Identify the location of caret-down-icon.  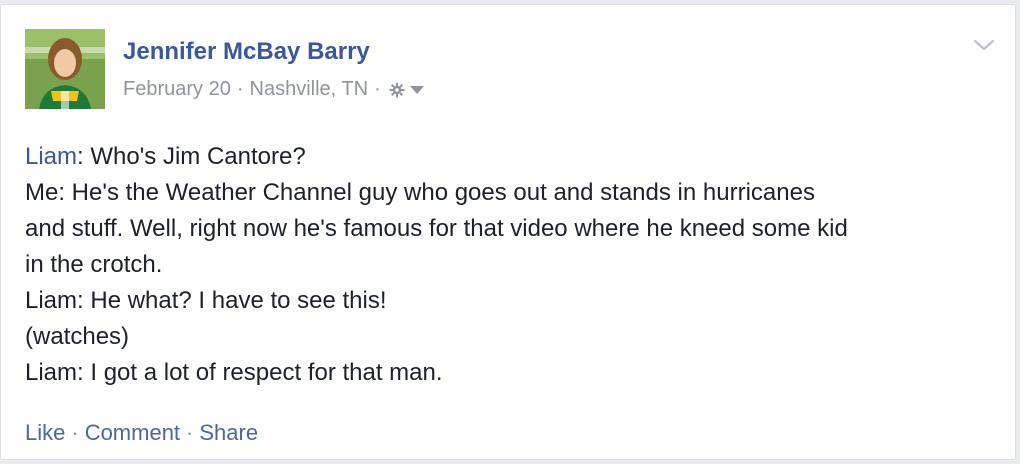
(416, 89).